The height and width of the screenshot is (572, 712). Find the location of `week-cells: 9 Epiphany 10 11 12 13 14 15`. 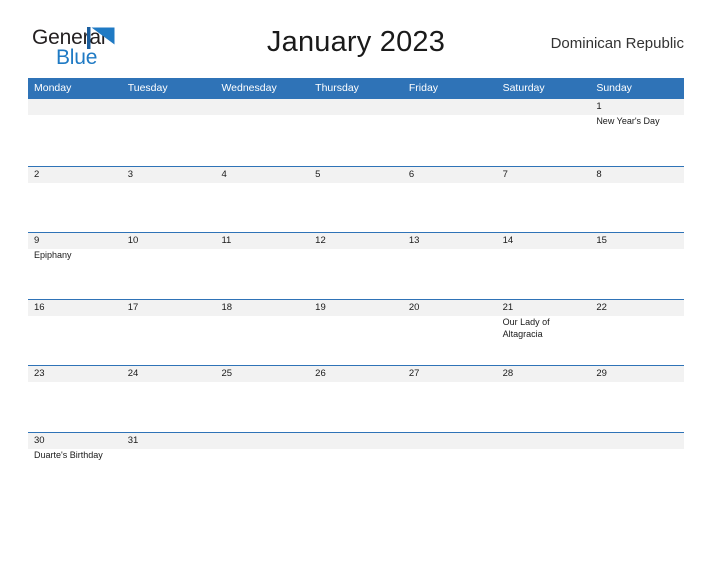

week-cells: 9 Epiphany 10 11 12 13 14 15 is located at coordinates (356, 266).